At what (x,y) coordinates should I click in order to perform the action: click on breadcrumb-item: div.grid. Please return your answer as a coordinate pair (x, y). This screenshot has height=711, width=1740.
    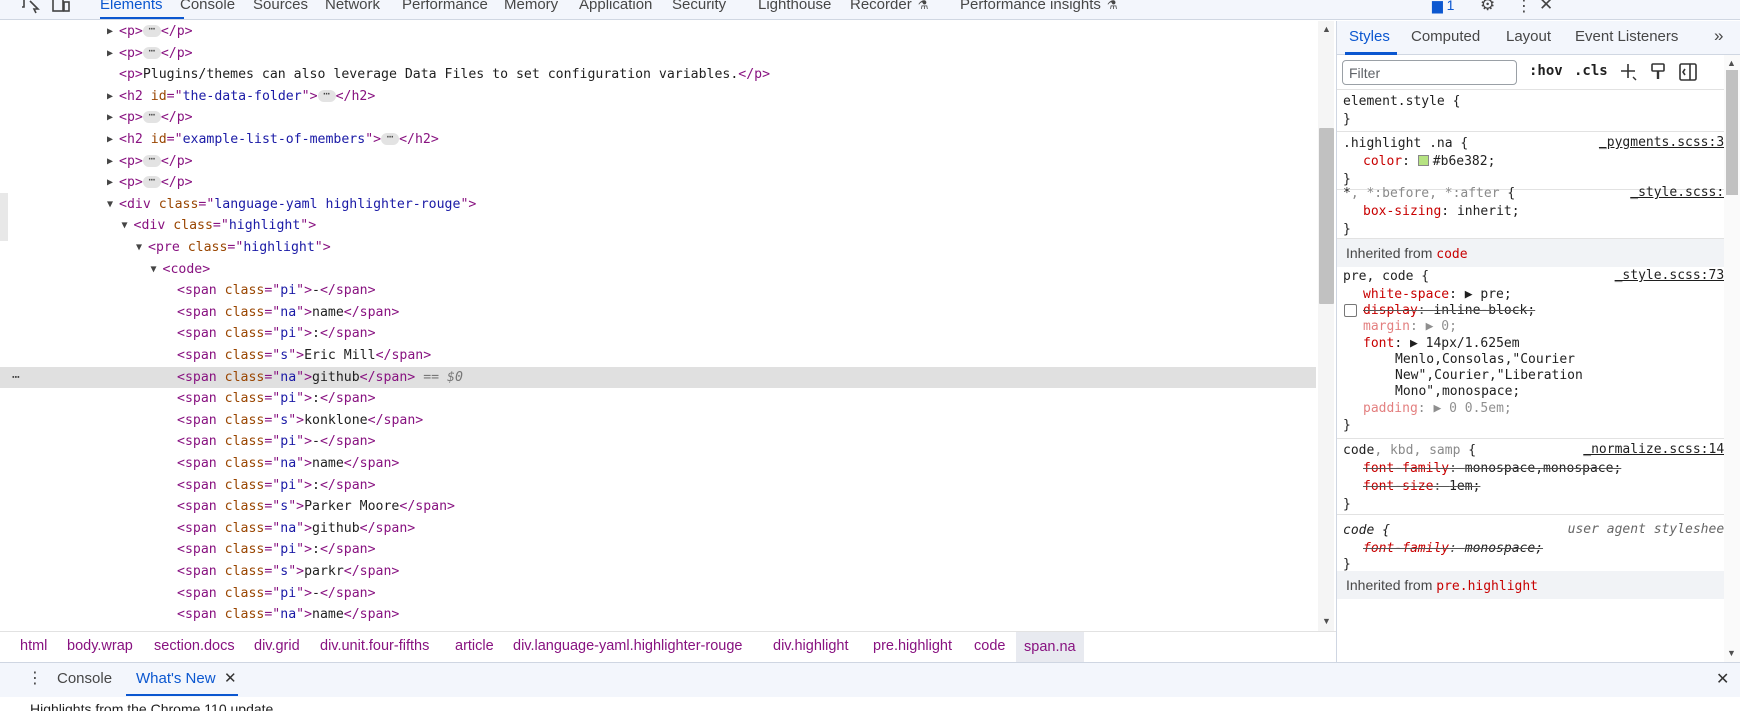
    Looking at the image, I should click on (277, 646).